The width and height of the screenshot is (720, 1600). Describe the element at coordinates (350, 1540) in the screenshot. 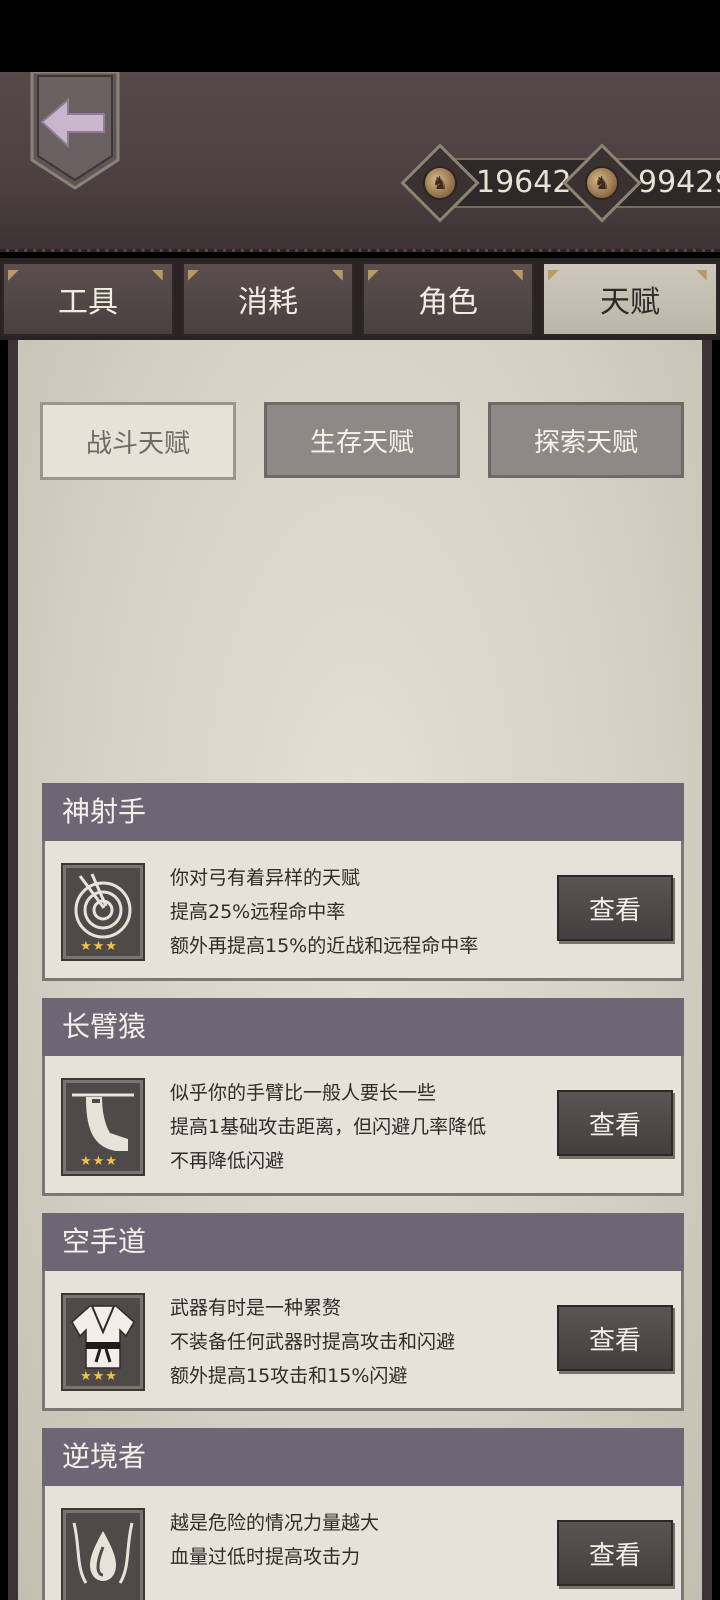

I see `talent-description: 越是危险的情况力量越大 血量过低时提高攻击力` at that location.